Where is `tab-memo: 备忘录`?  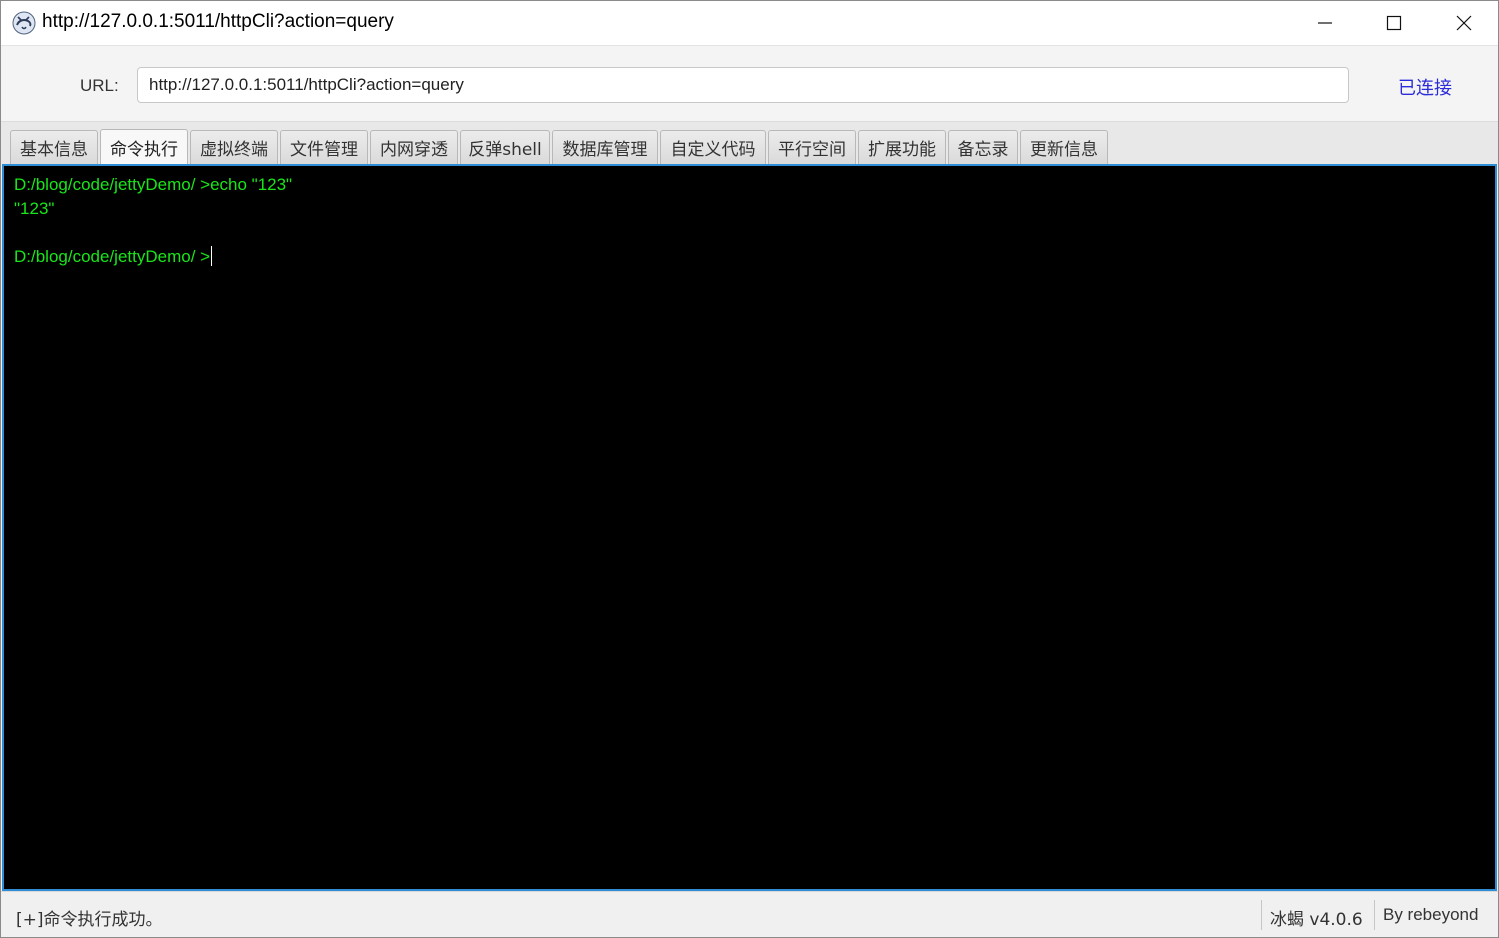 tab-memo: 备忘录 is located at coordinates (983, 147).